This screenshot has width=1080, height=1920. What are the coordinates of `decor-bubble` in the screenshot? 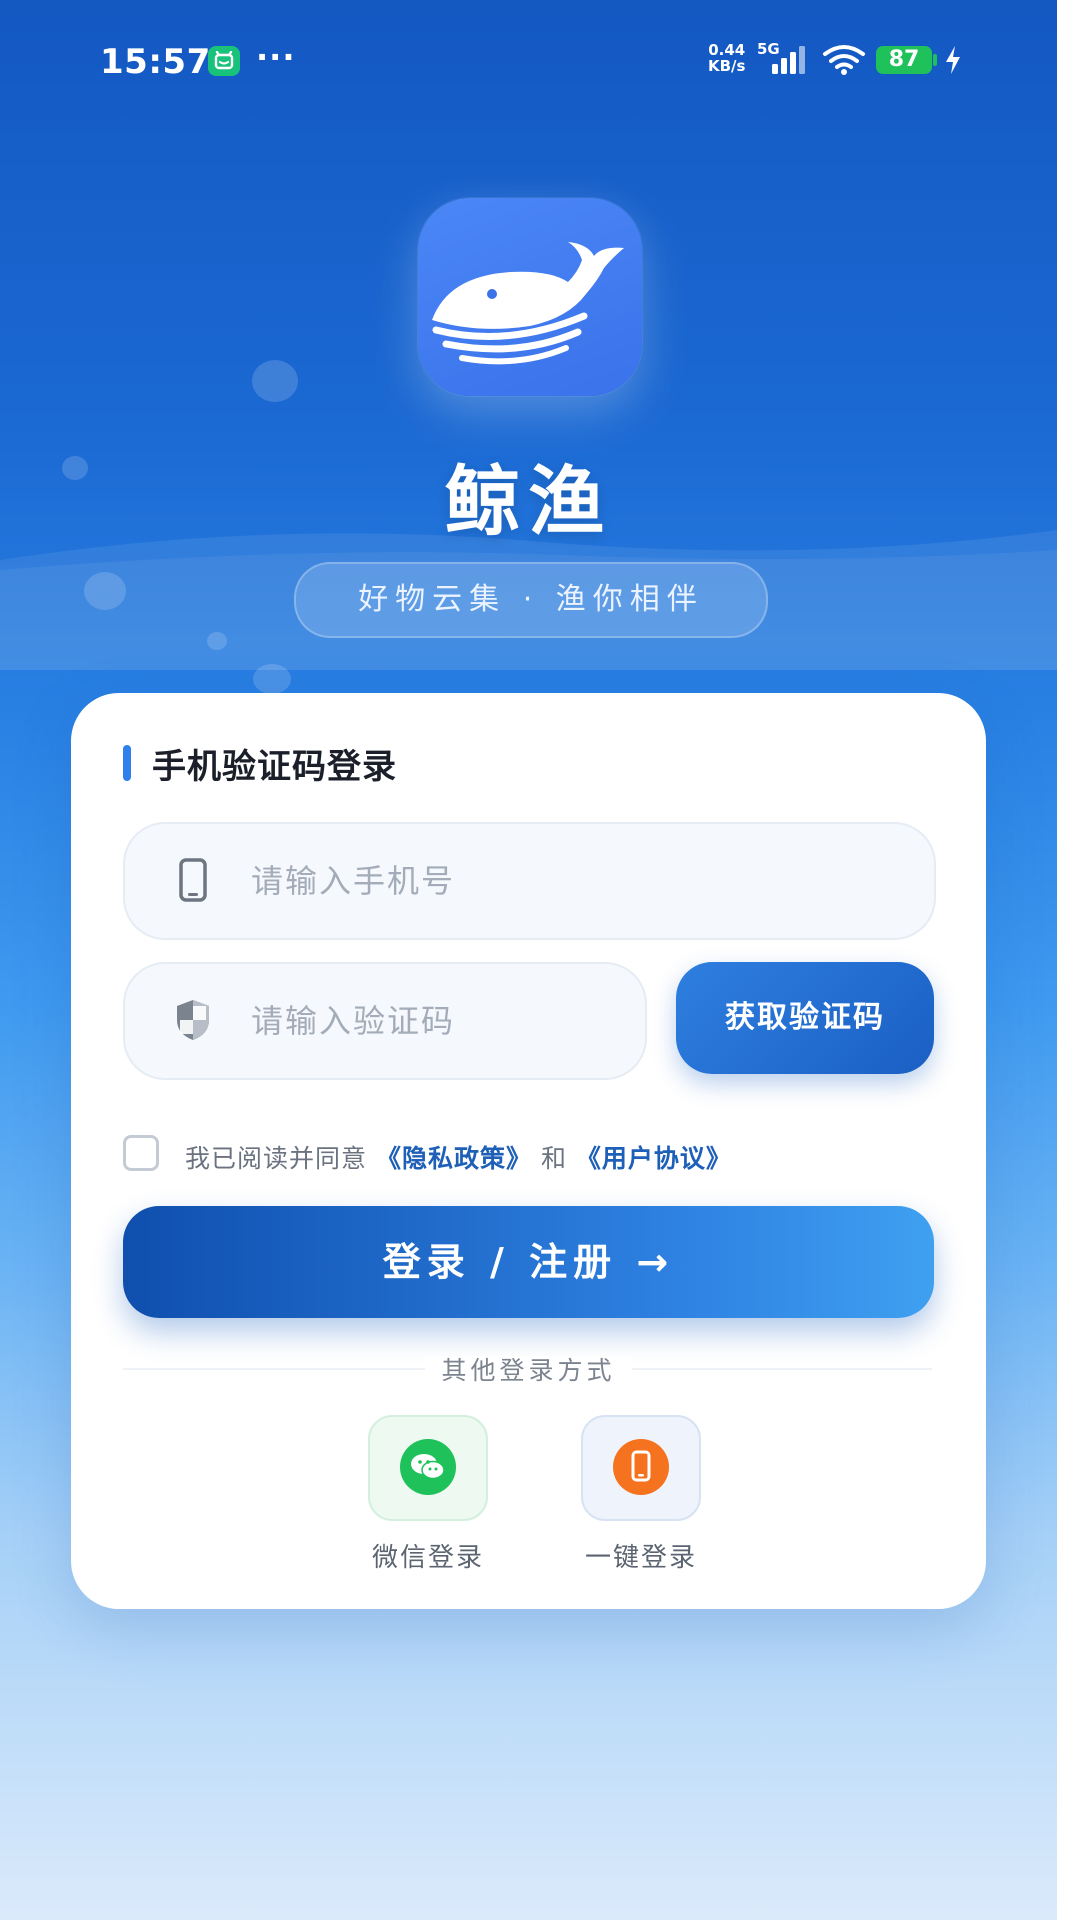 It's located at (275, 381).